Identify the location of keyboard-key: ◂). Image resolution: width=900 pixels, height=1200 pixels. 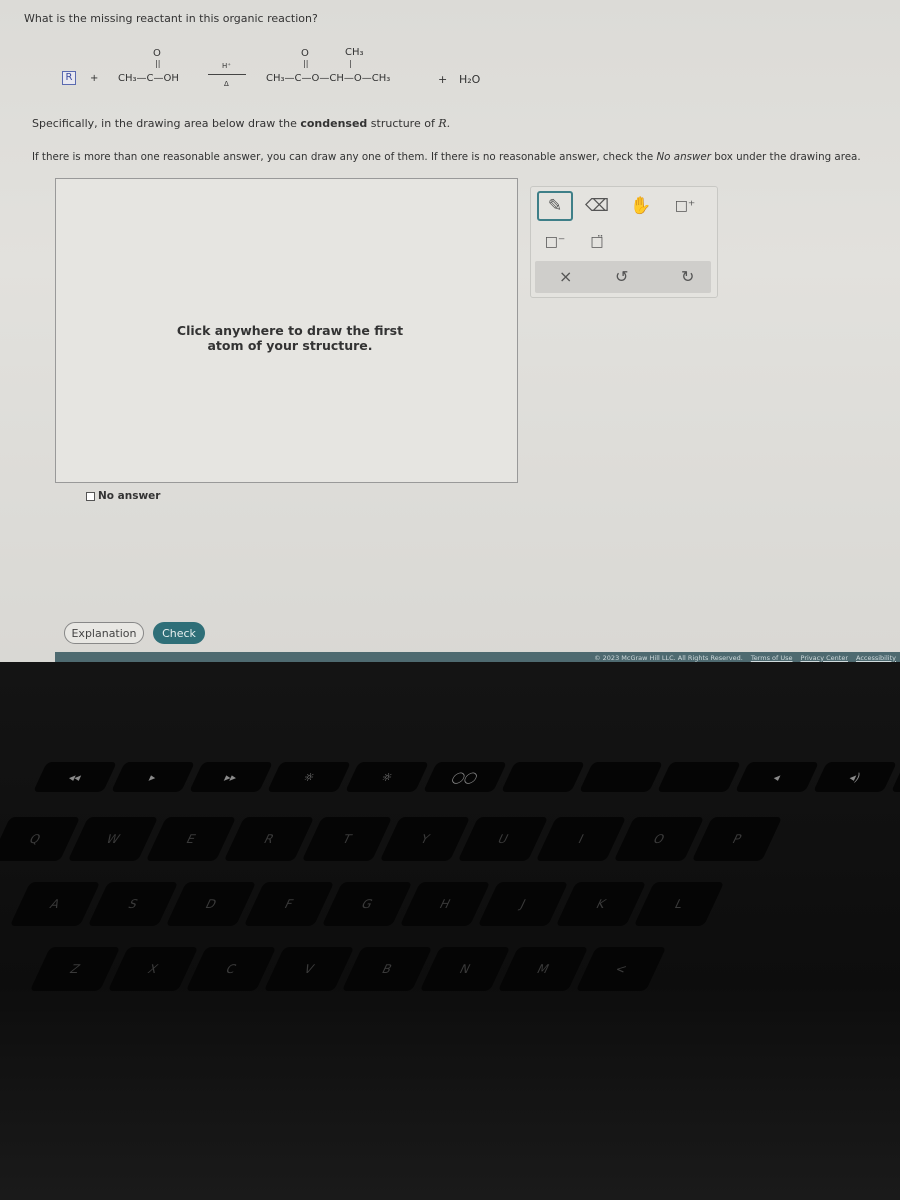
(855, 777).